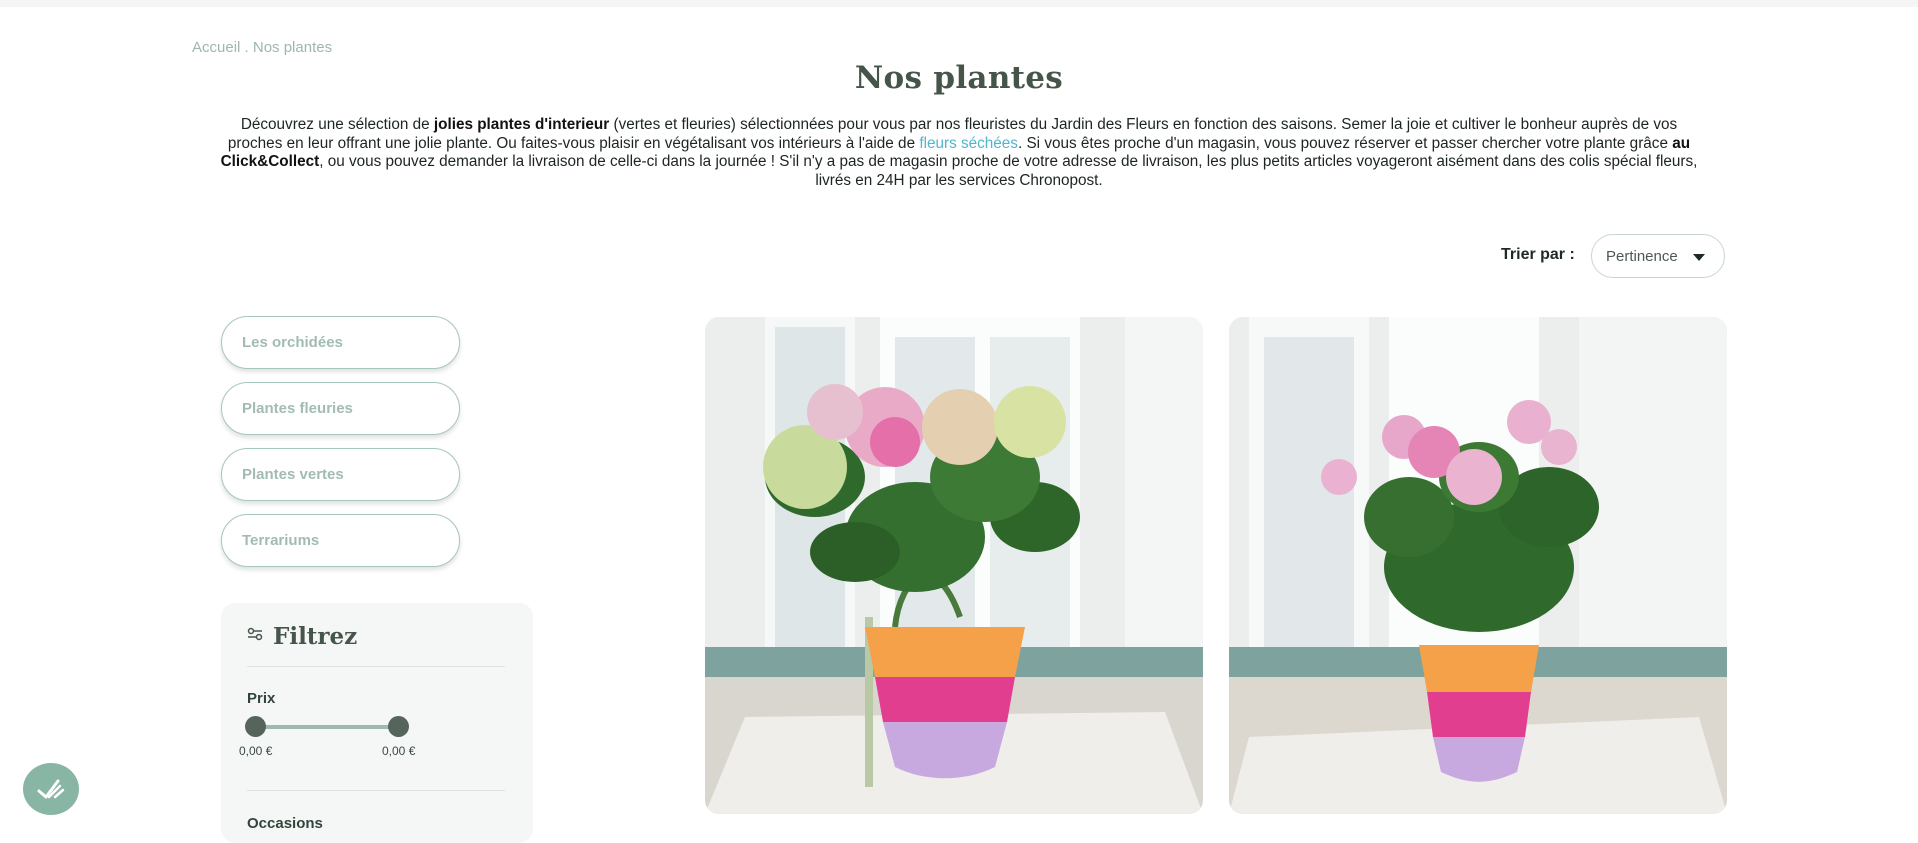  What do you see at coordinates (340, 408) in the screenshot?
I see `category-flowering-plants: Plantes fleuries` at bounding box center [340, 408].